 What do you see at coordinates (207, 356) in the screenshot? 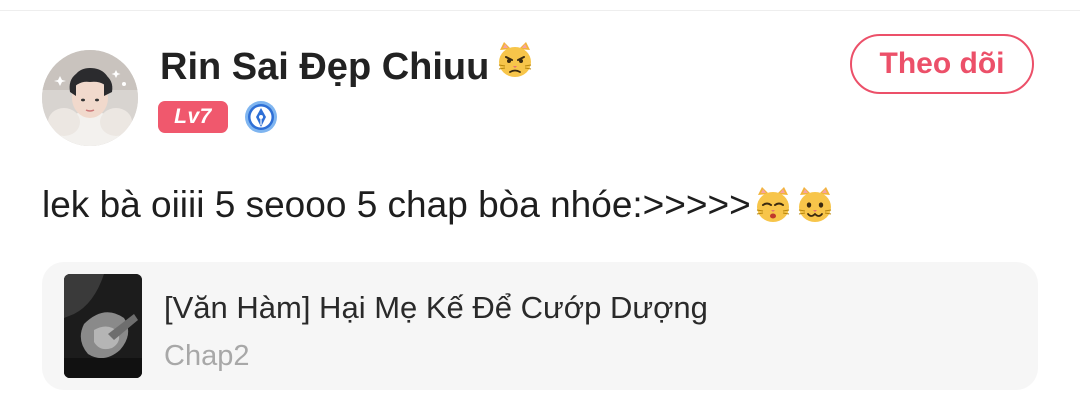
I see `story-chapter: Chap2` at bounding box center [207, 356].